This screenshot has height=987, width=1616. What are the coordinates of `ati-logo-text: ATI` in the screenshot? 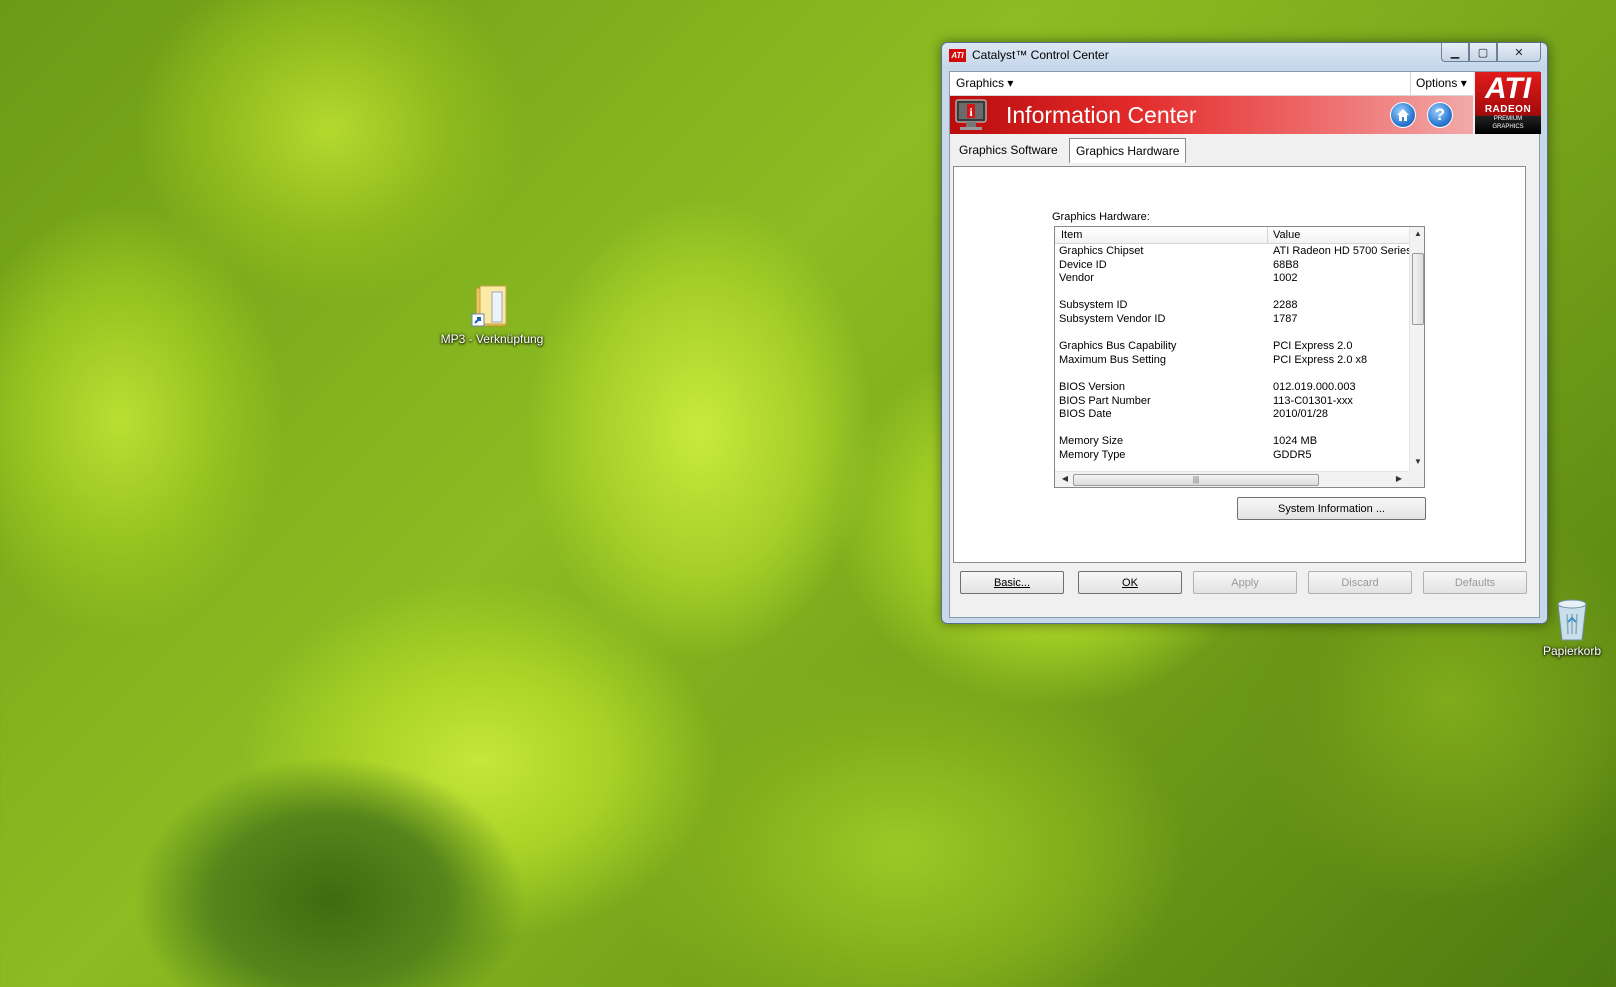 It's located at (1508, 88).